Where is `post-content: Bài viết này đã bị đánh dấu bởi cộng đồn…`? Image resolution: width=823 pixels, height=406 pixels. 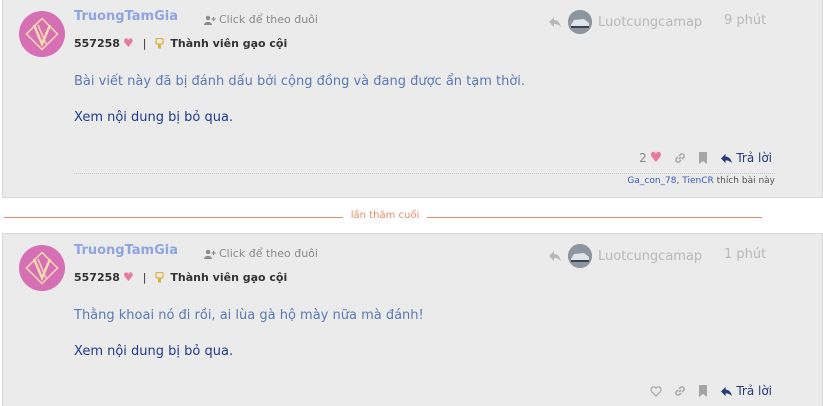 post-content: Bài viết này đã bị đánh dấu bởi cộng đồn… is located at coordinates (300, 81).